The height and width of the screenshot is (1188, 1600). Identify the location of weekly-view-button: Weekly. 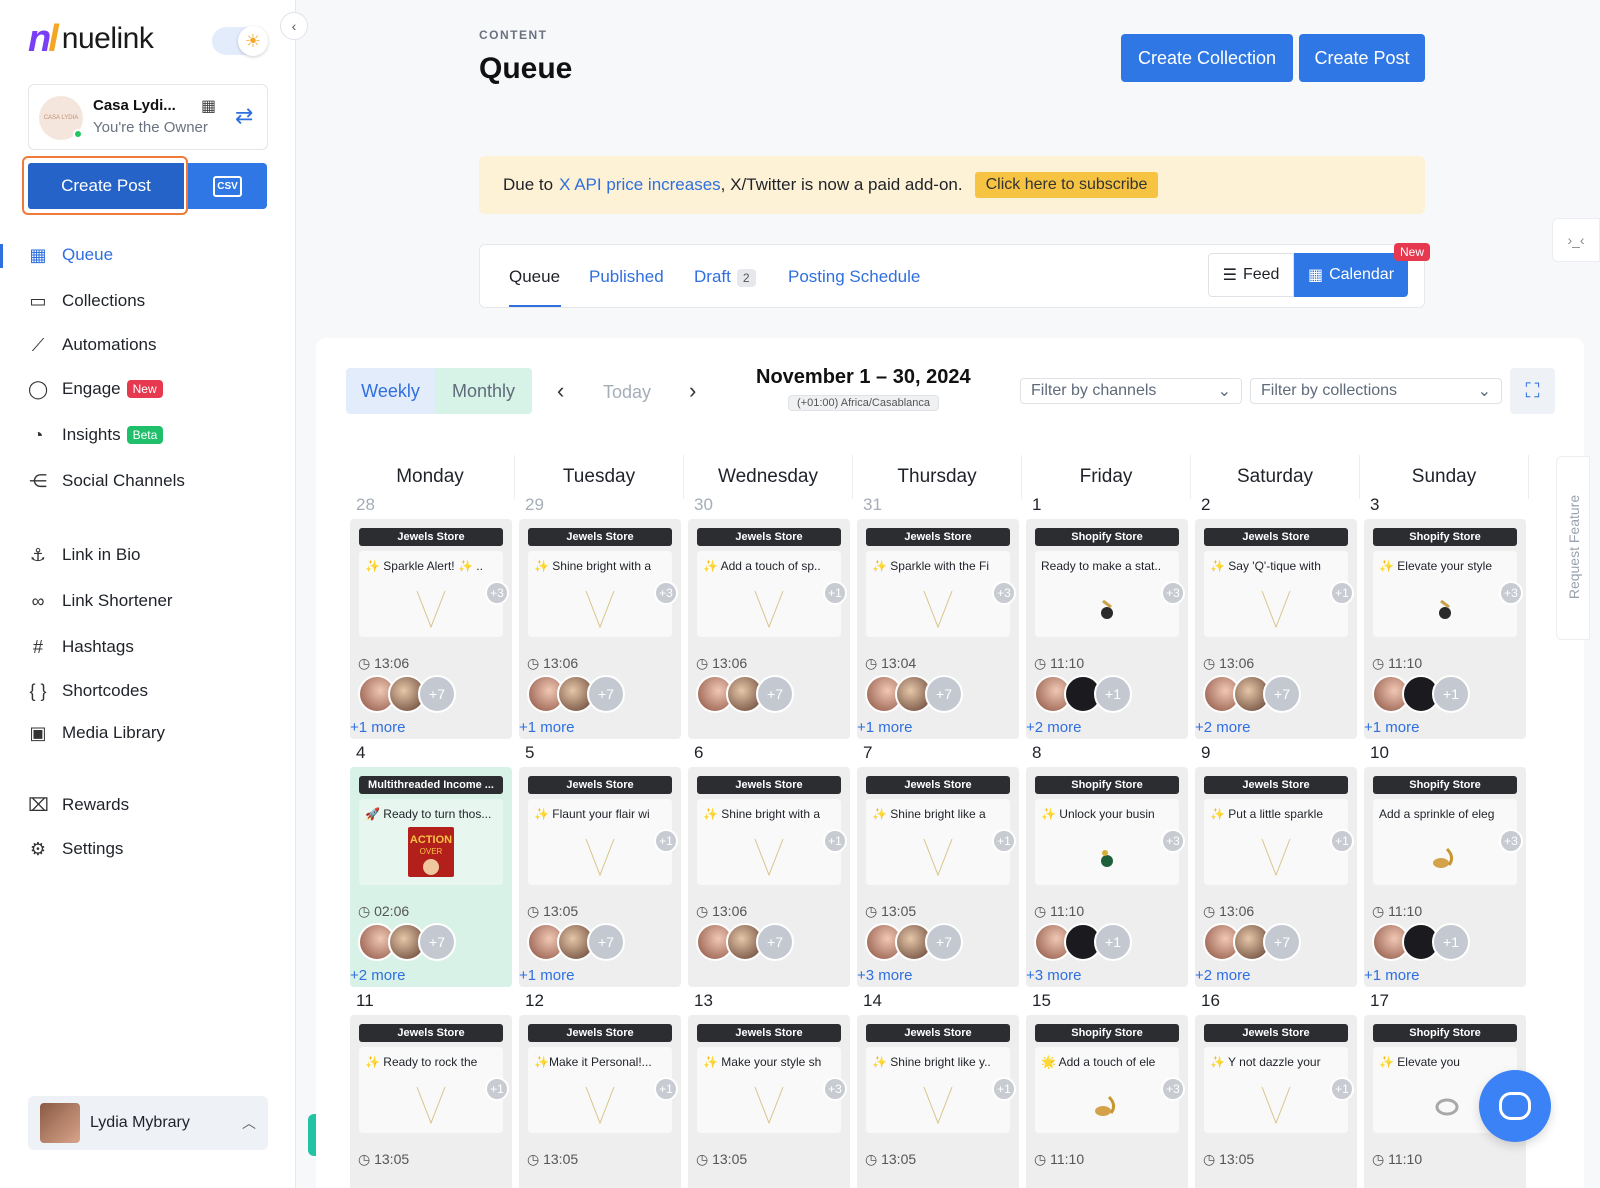
(390, 391).